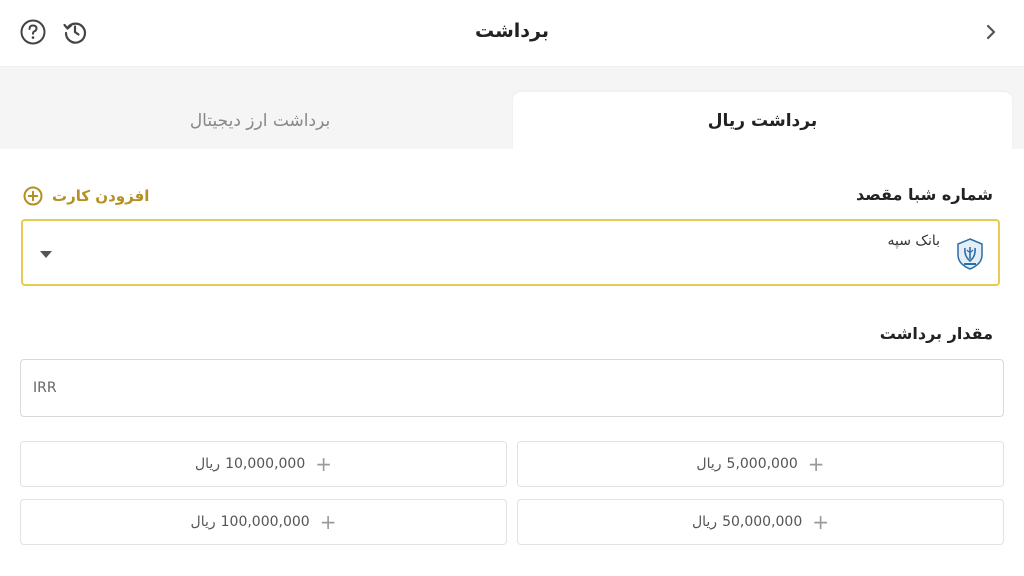 This screenshot has height=576, width=1024. What do you see at coordinates (762, 121) in the screenshot?
I see `tab-rial-withdraw: برداشت ریال` at bounding box center [762, 121].